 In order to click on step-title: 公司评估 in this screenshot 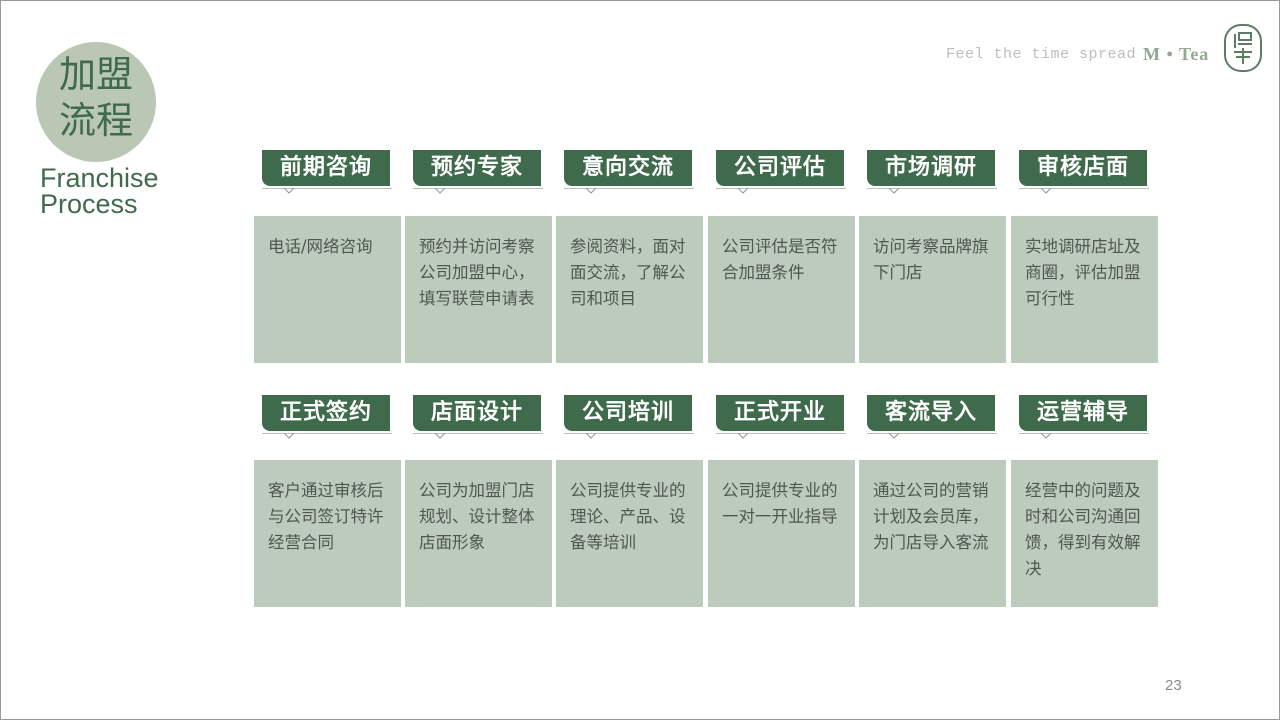, I will do `click(780, 168)`.